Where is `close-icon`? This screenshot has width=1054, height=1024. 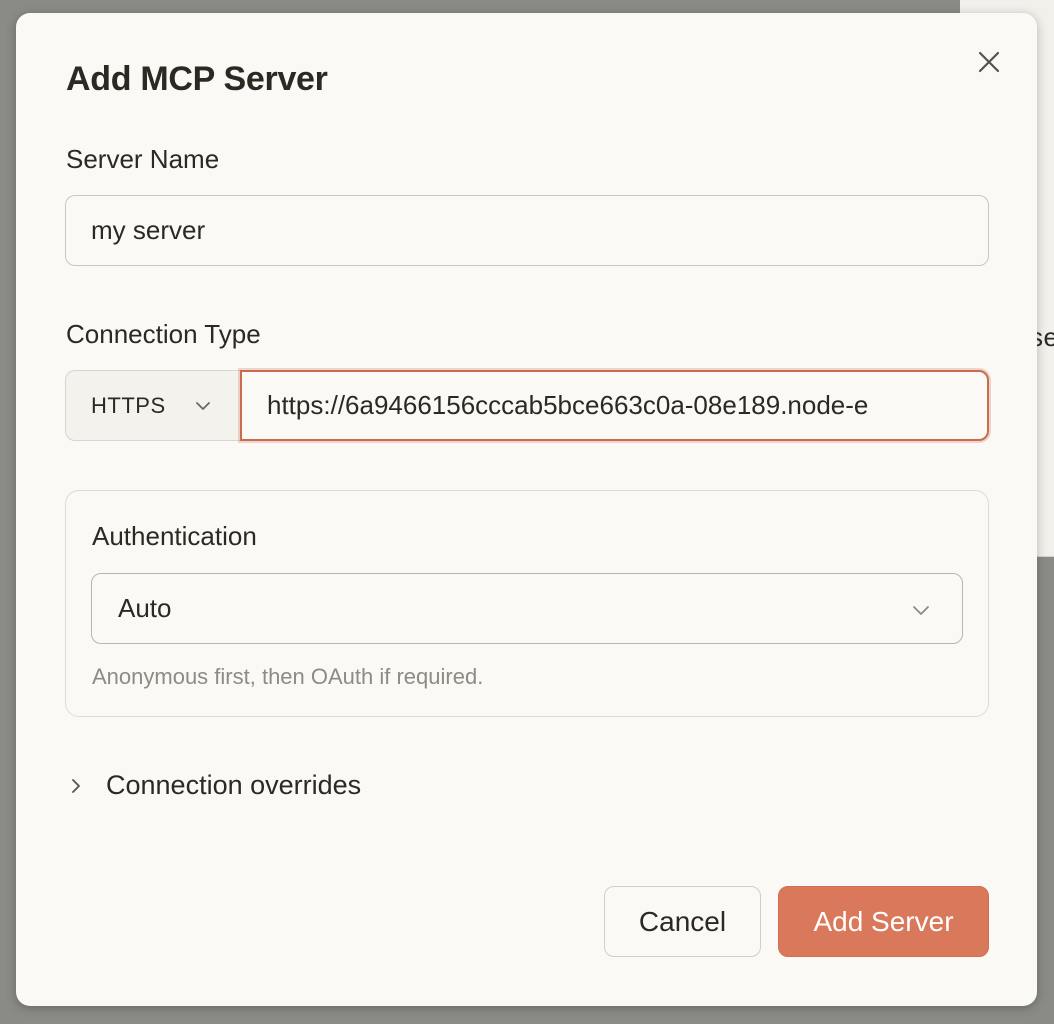
close-icon is located at coordinates (989, 62).